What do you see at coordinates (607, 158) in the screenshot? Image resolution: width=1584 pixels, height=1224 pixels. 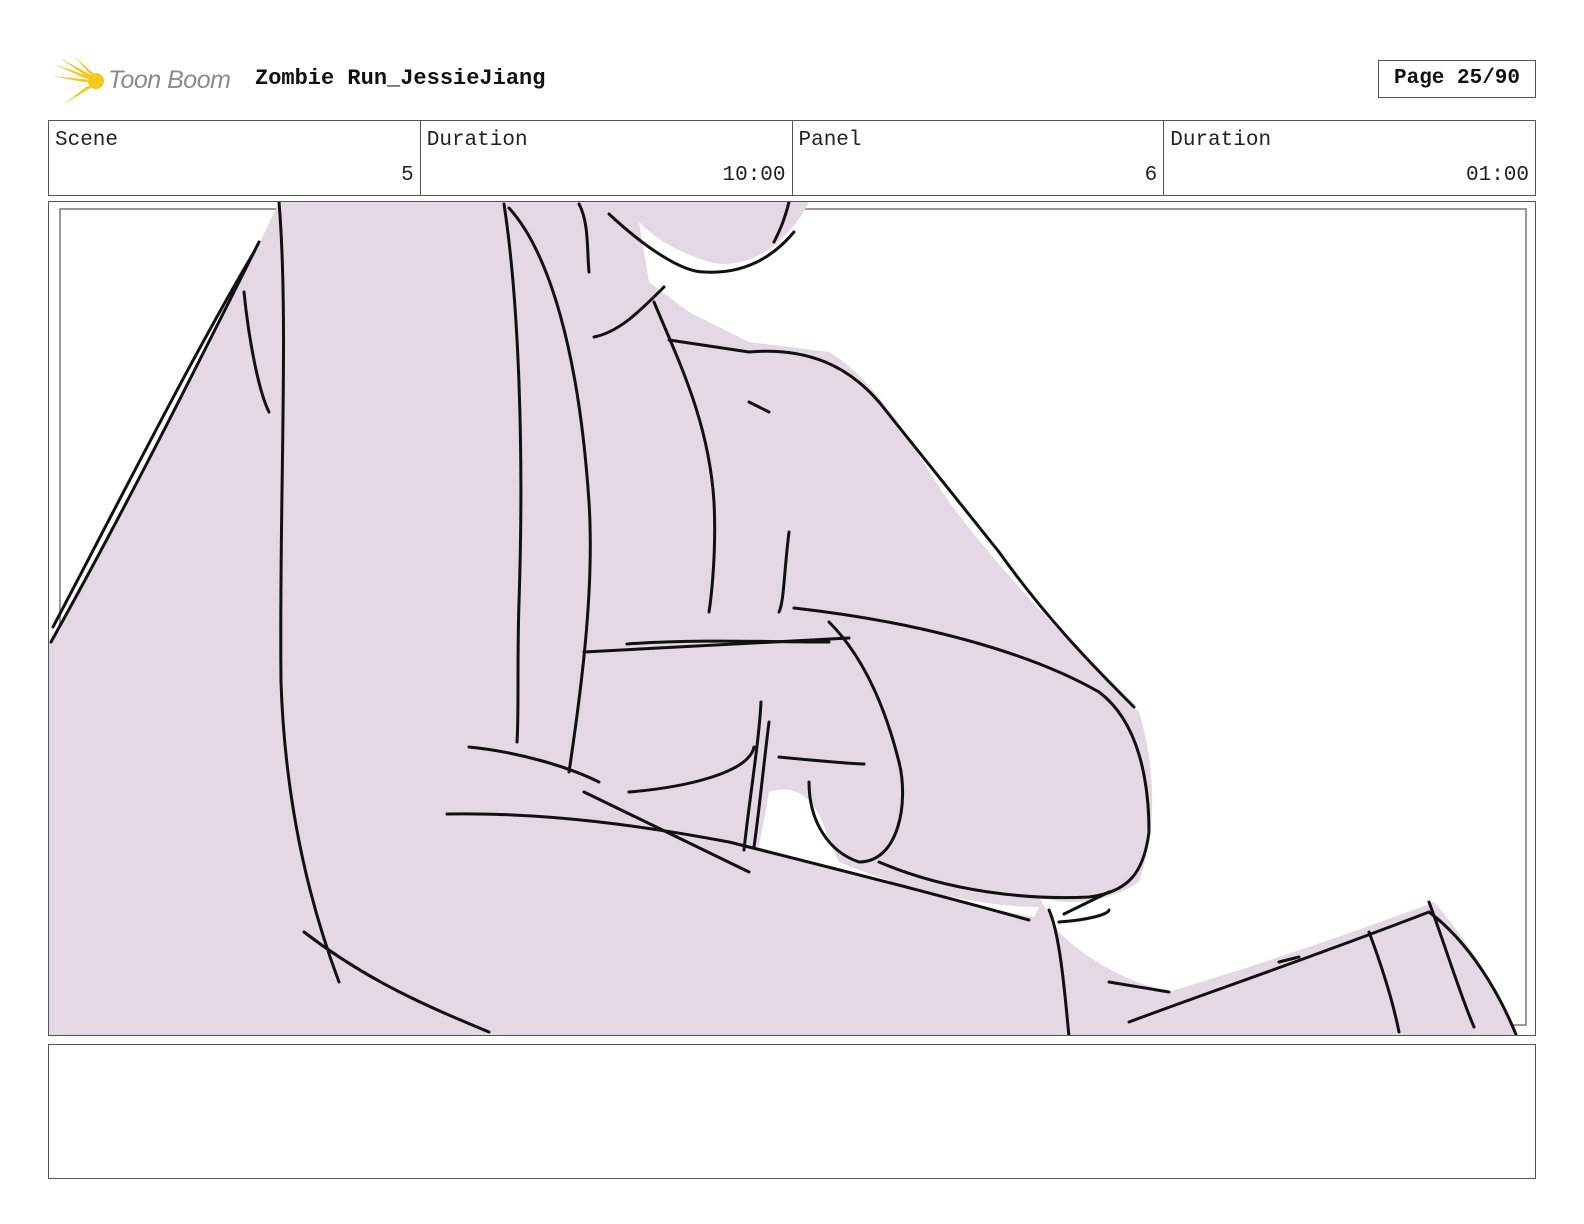 I see `scene-duration-cell: Duration 10:00` at bounding box center [607, 158].